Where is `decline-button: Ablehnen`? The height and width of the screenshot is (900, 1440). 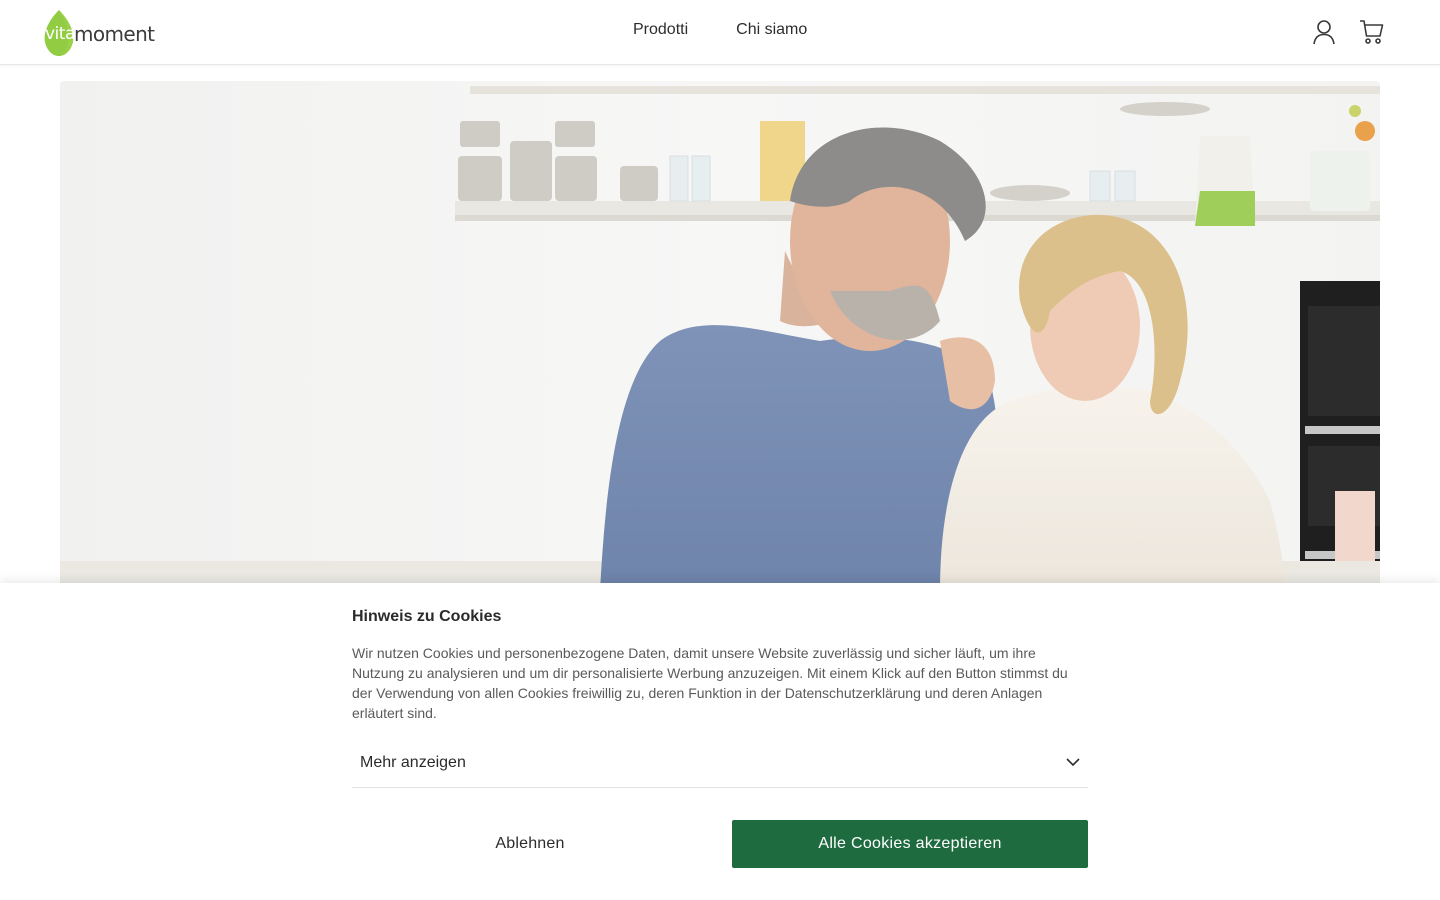 decline-button: Ablehnen is located at coordinates (530, 844).